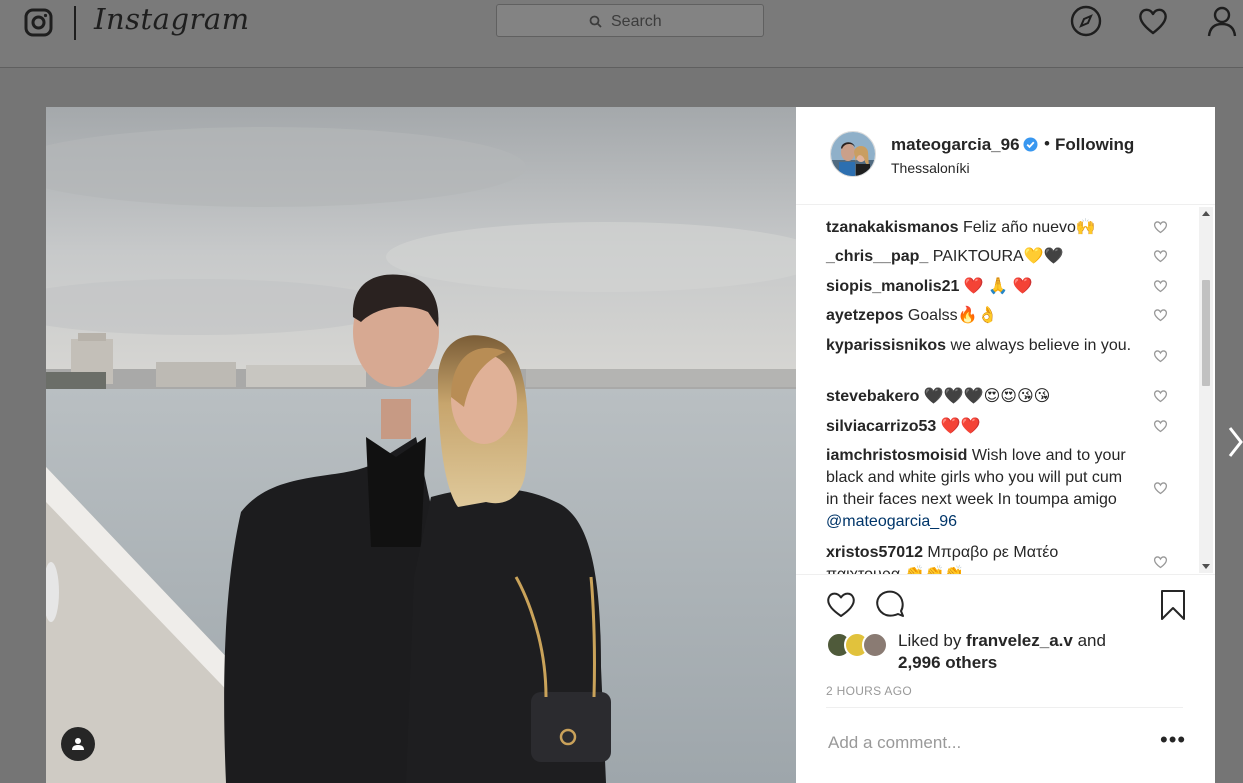 This screenshot has width=1243, height=783. I want to click on comment-text: Goalss🔥👌, so click(952, 315).